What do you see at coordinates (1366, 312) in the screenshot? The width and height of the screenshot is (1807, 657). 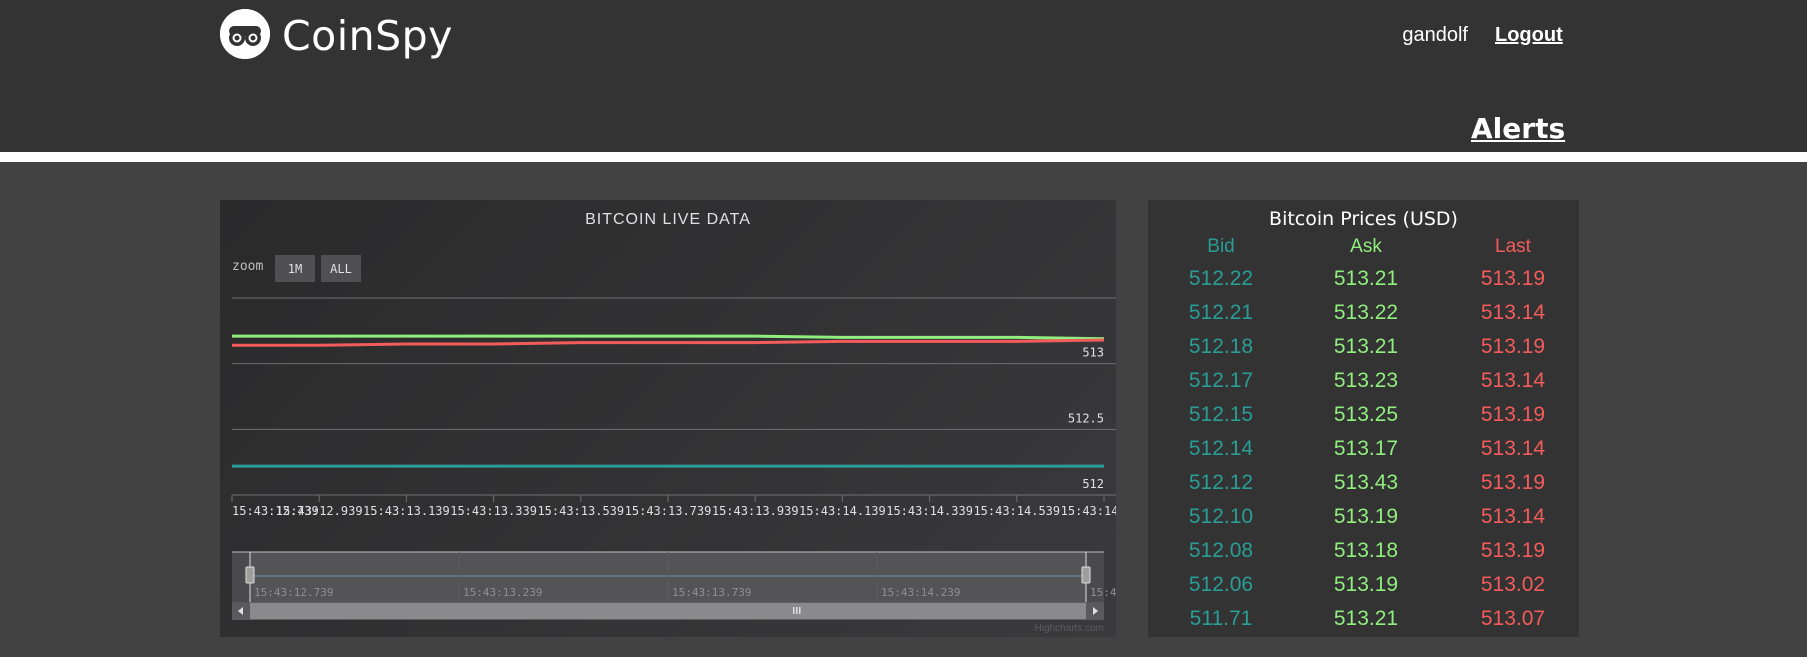 I see `ask-price-cell: 513.22` at bounding box center [1366, 312].